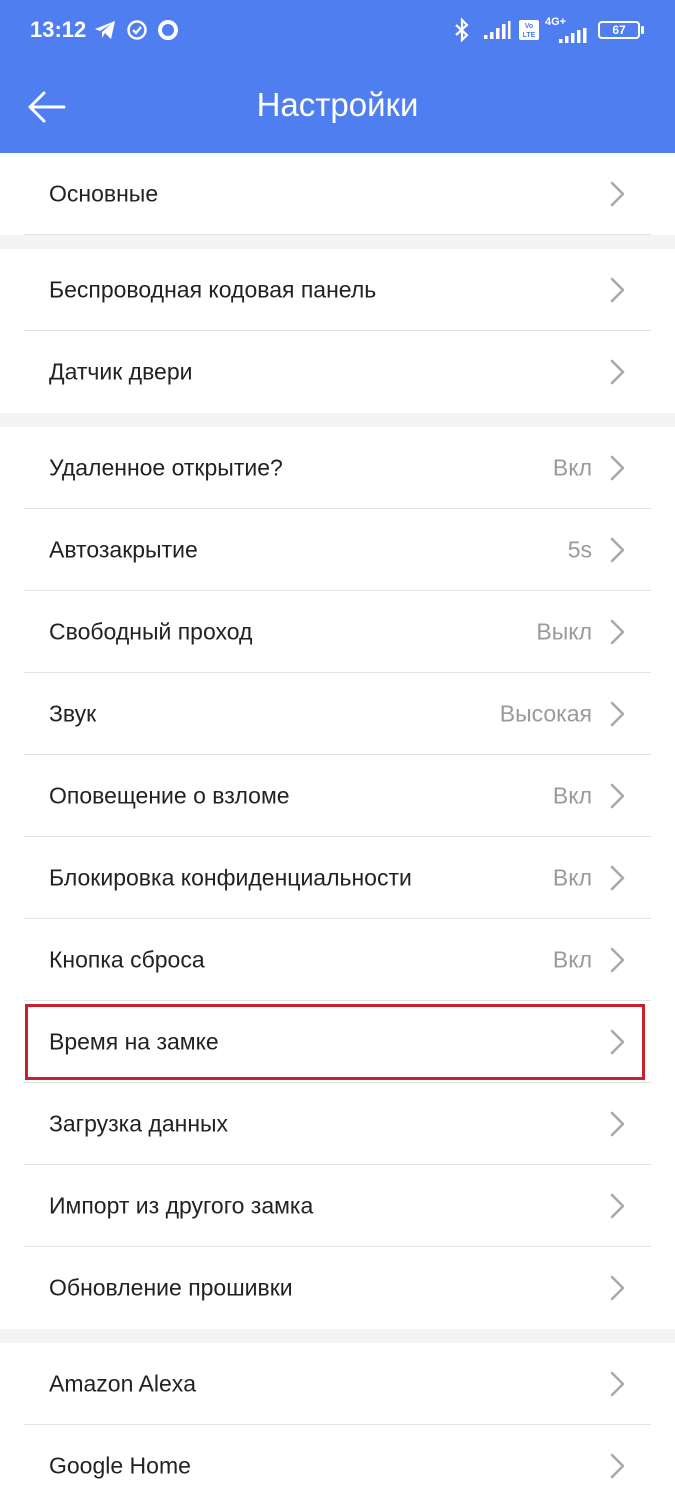  What do you see at coordinates (337, 1042) in the screenshot?
I see `settings-row: Время на замке` at bounding box center [337, 1042].